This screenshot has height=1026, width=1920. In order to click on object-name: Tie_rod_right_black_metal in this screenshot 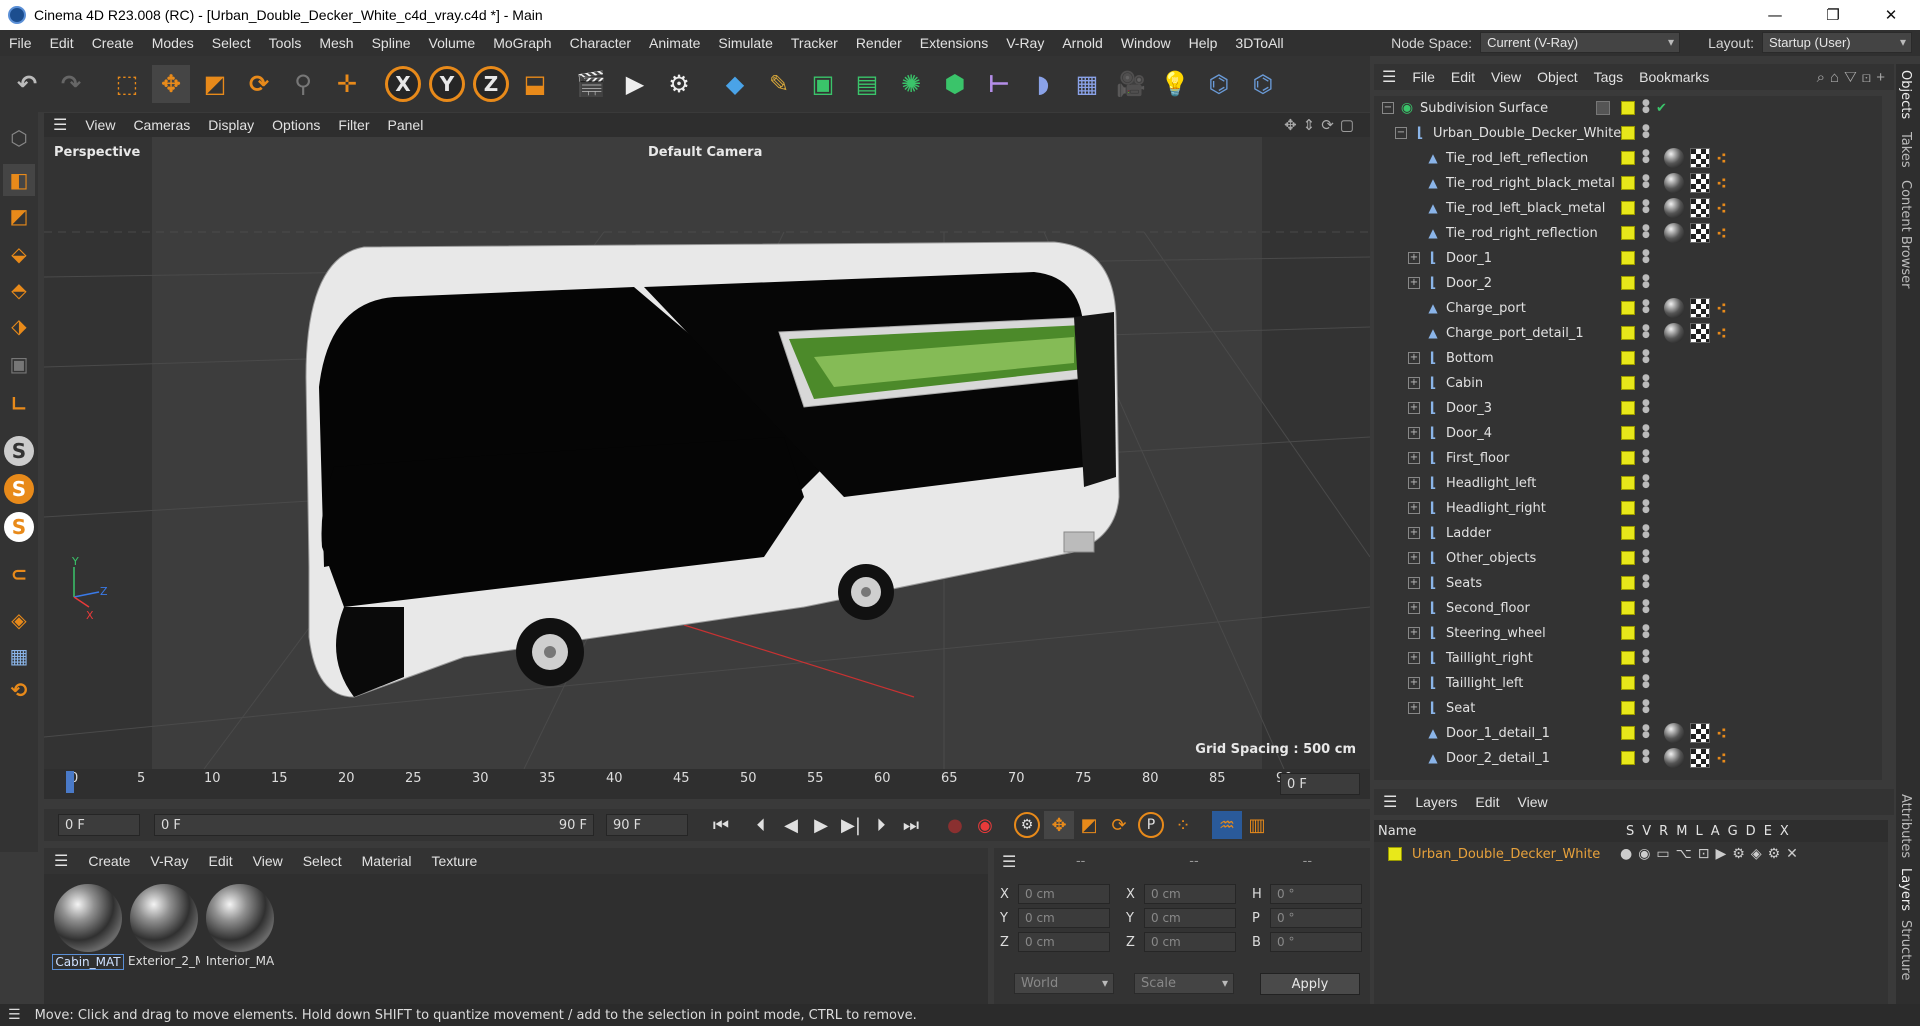, I will do `click(1530, 183)`.